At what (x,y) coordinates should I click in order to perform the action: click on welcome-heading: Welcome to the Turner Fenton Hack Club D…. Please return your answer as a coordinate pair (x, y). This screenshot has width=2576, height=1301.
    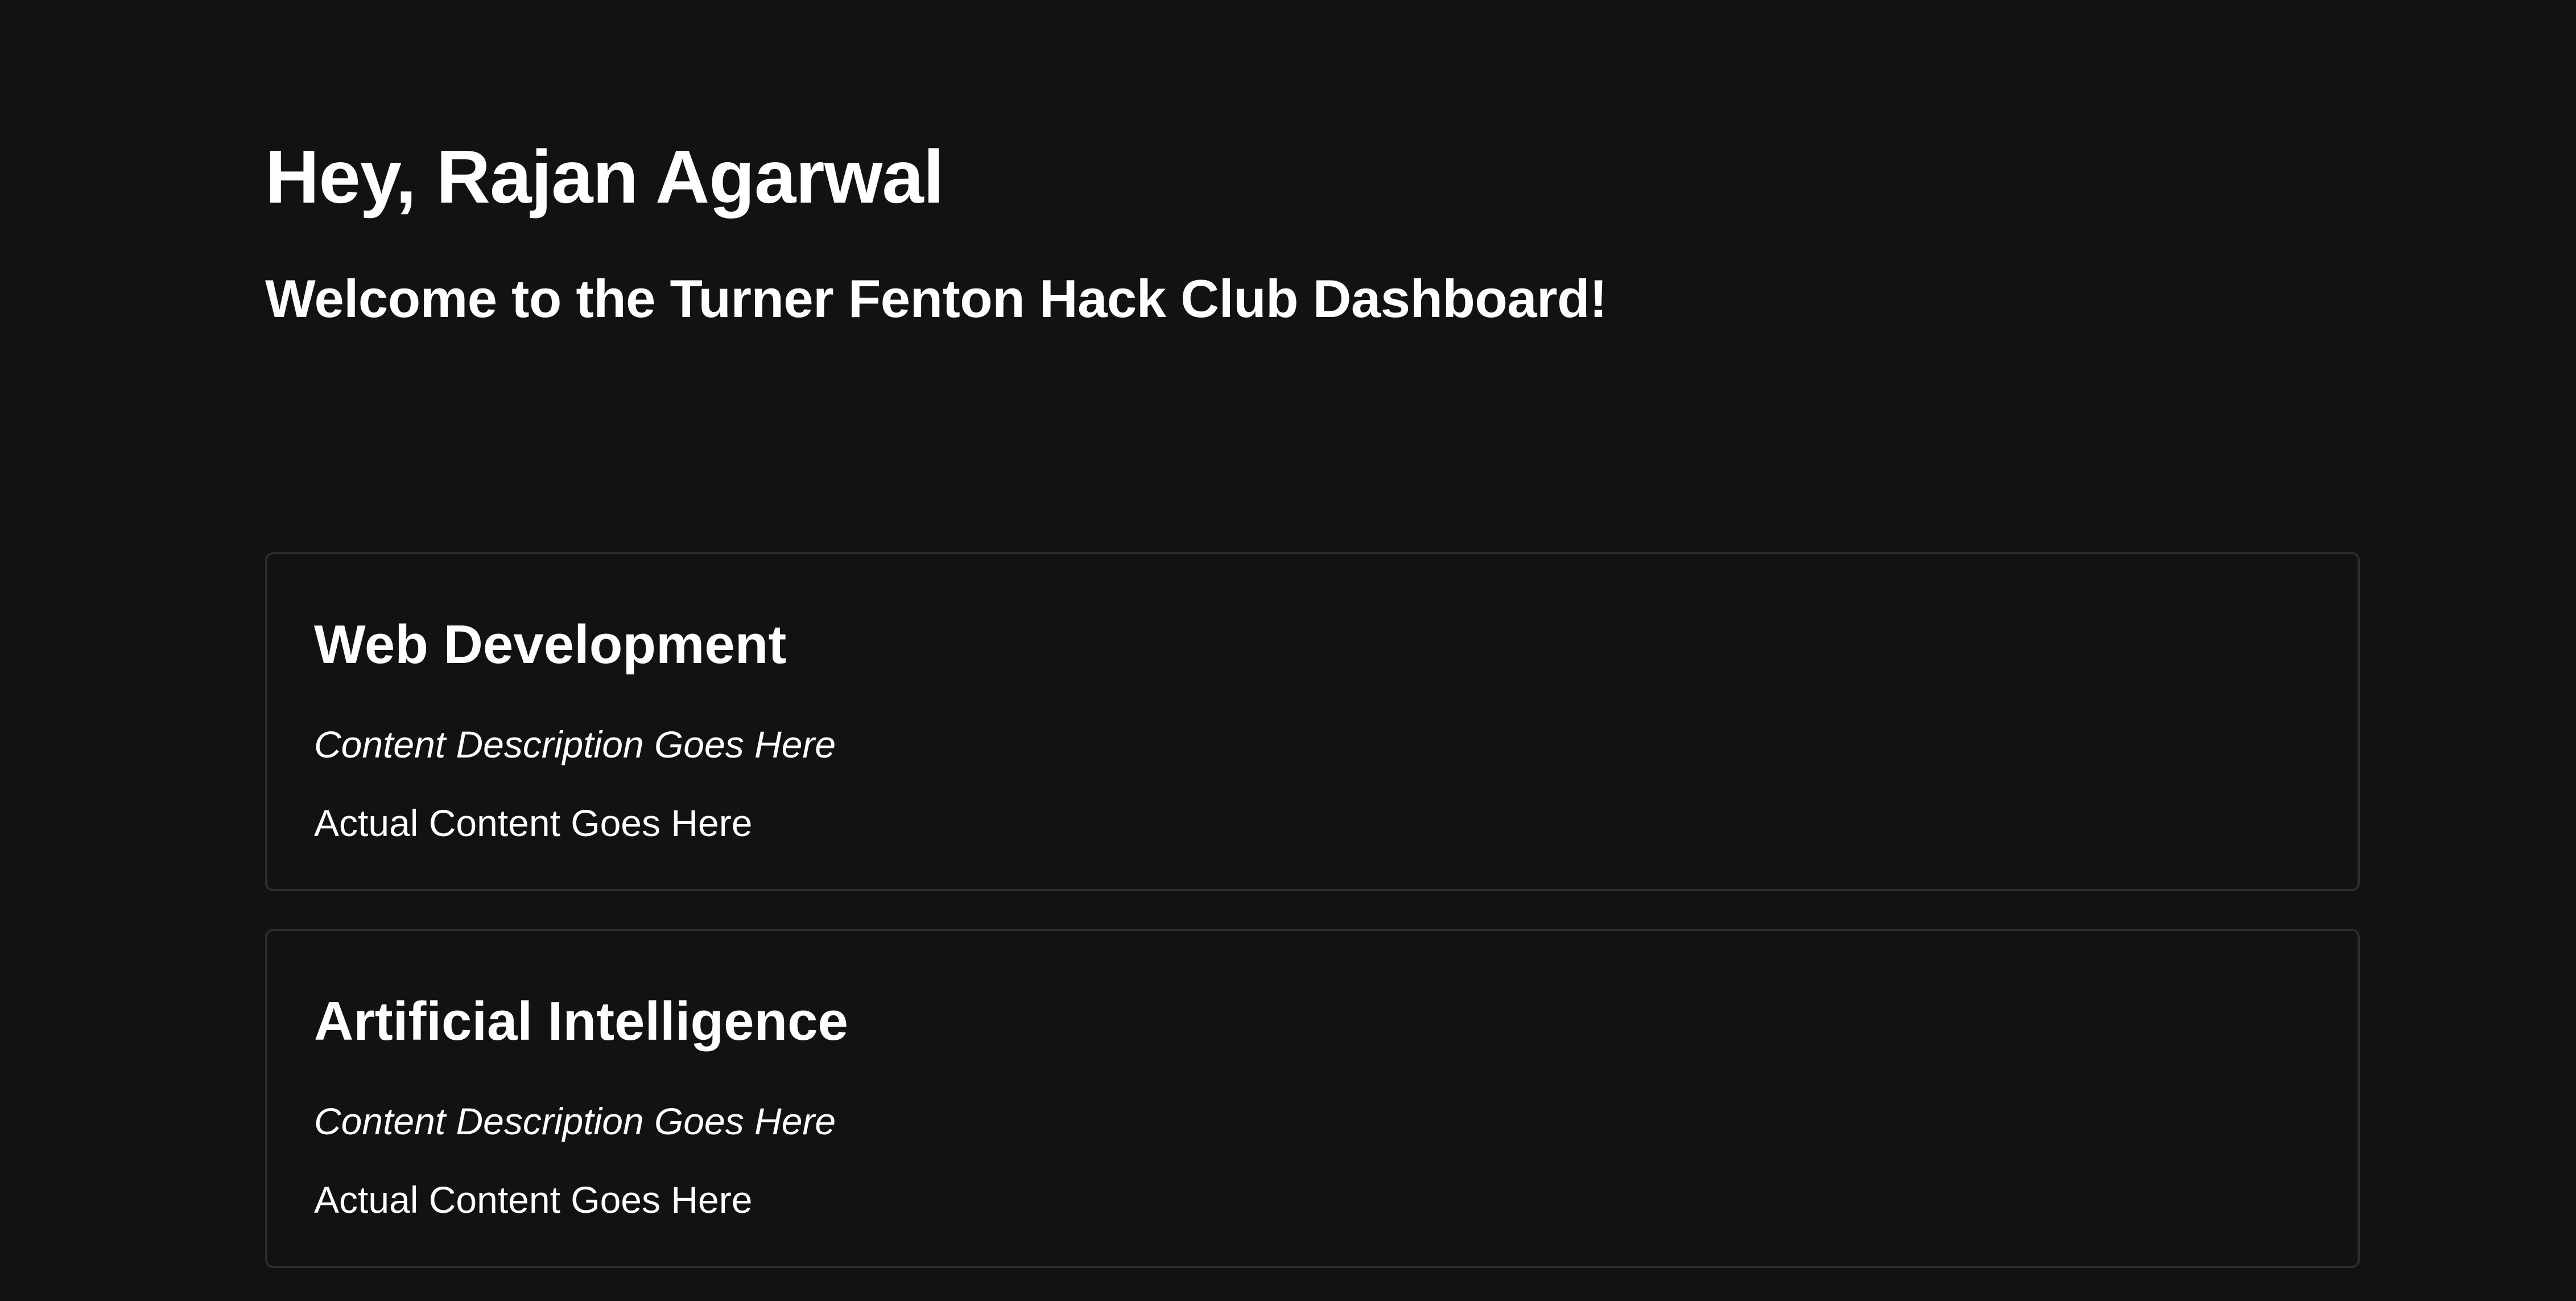
    Looking at the image, I should click on (936, 299).